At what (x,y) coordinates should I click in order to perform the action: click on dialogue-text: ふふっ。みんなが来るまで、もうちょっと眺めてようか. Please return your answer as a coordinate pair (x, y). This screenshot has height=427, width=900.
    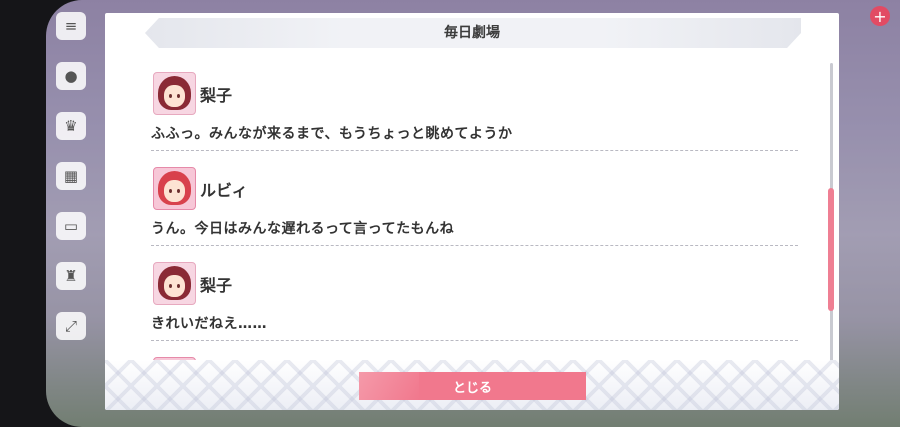
    Looking at the image, I should click on (332, 134).